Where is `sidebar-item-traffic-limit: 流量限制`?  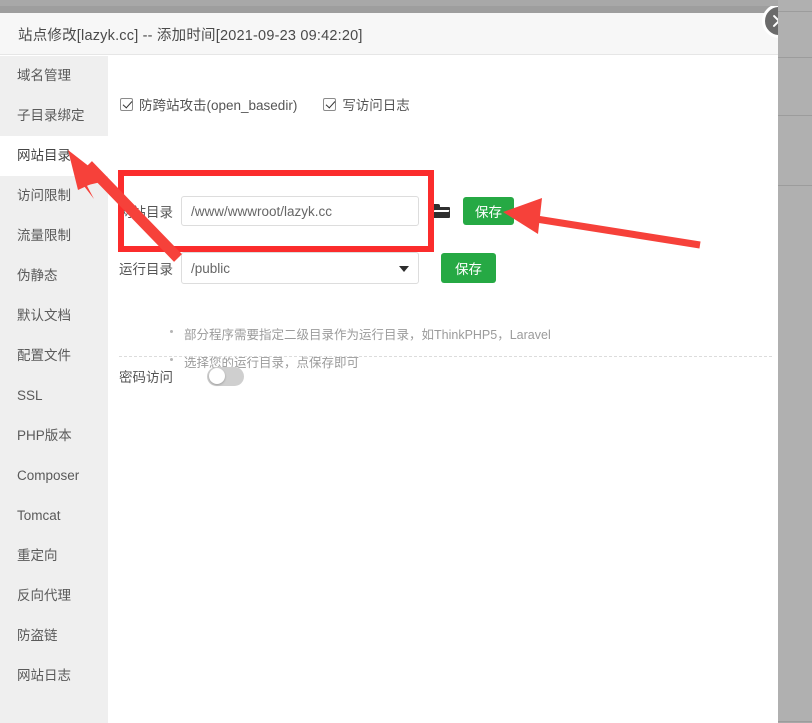 sidebar-item-traffic-limit: 流量限制 is located at coordinates (54, 236).